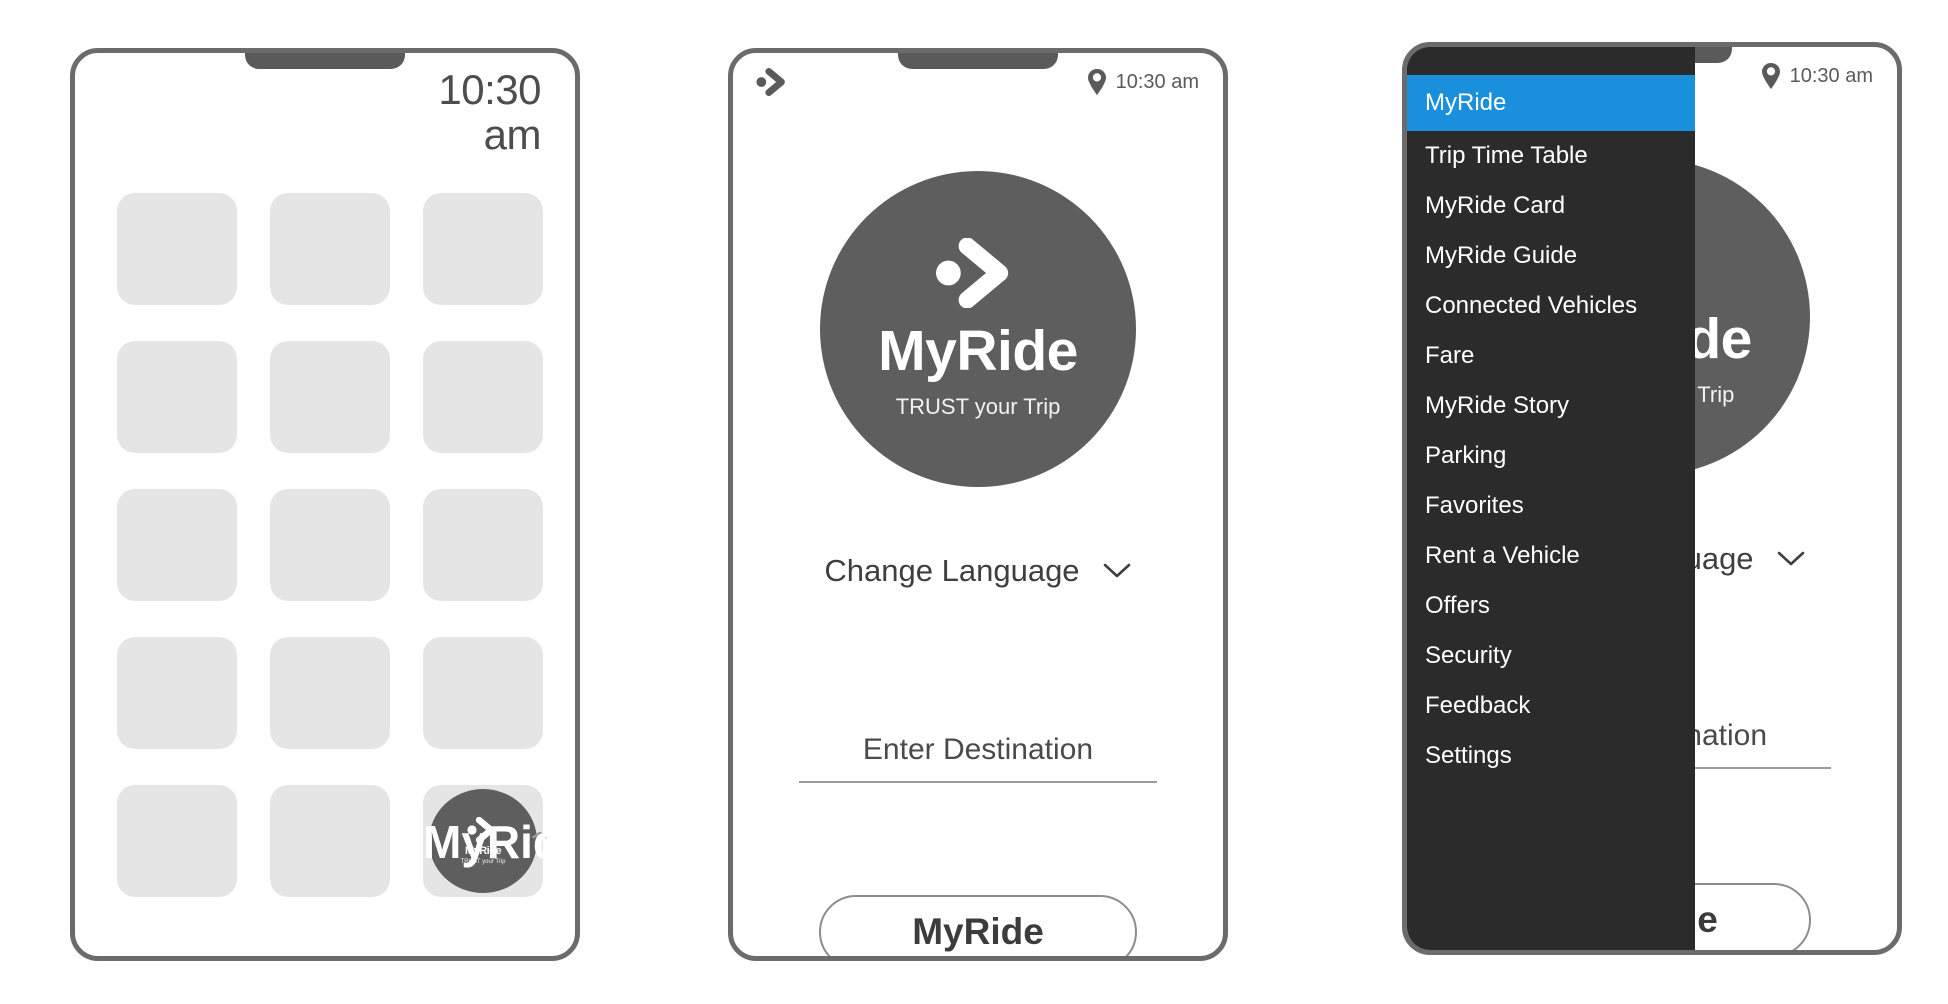 This screenshot has height=1004, width=1948. I want to click on drawer-item-label: Favorites, so click(1474, 505).